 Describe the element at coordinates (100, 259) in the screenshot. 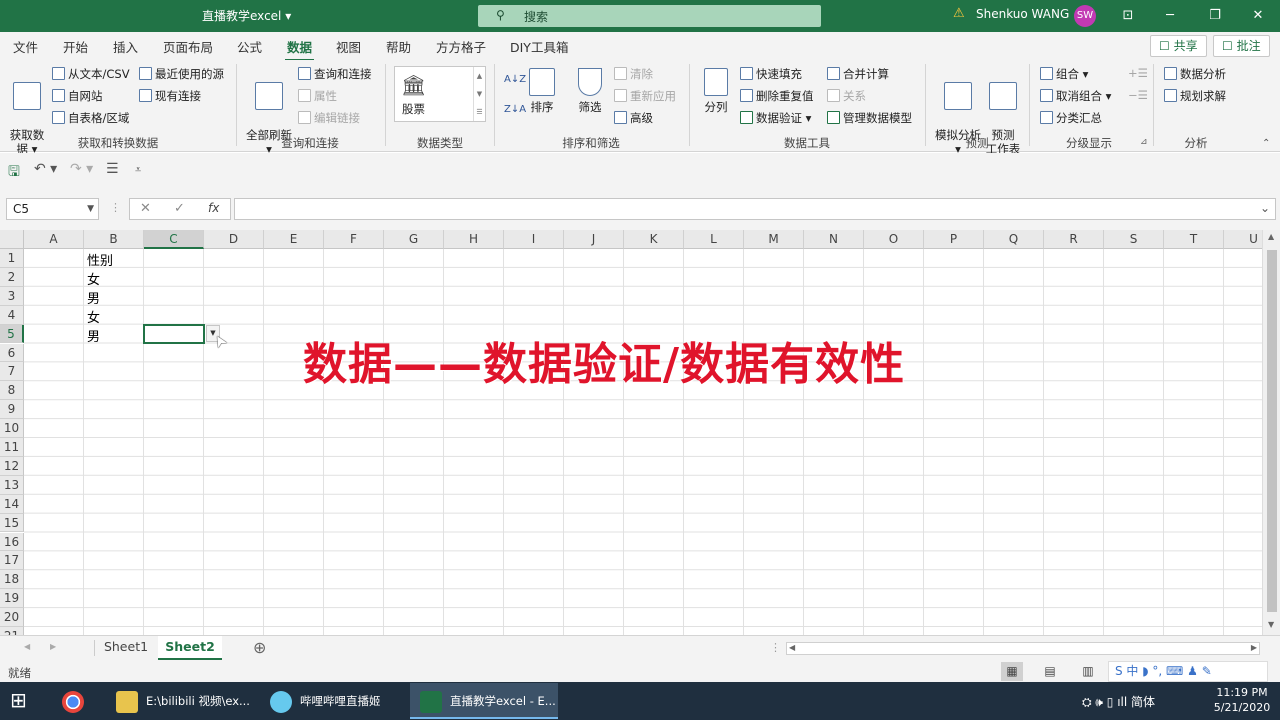

I see `cell-b1: 性别` at that location.